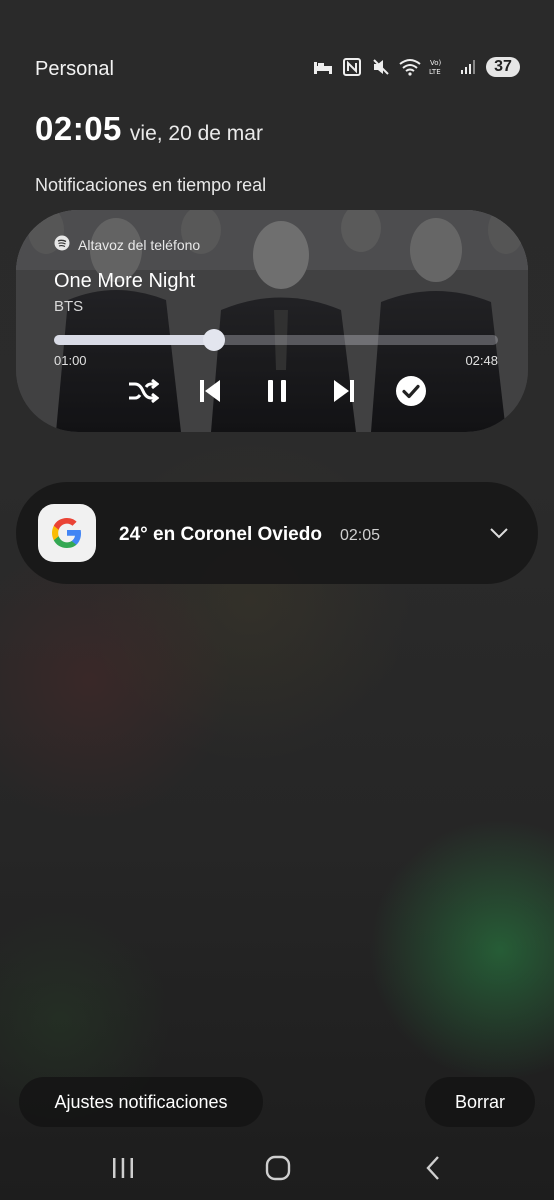 The height and width of the screenshot is (1200, 554). Describe the element at coordinates (67, 533) in the screenshot. I see `google-icon` at that location.